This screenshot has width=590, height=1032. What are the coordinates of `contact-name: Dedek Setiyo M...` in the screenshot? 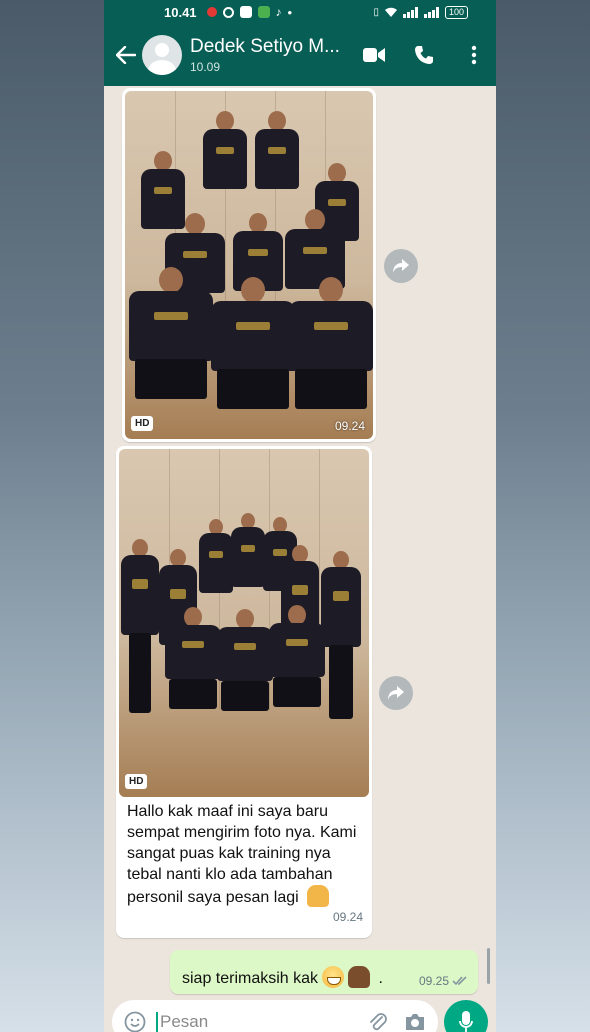 It's located at (265, 46).